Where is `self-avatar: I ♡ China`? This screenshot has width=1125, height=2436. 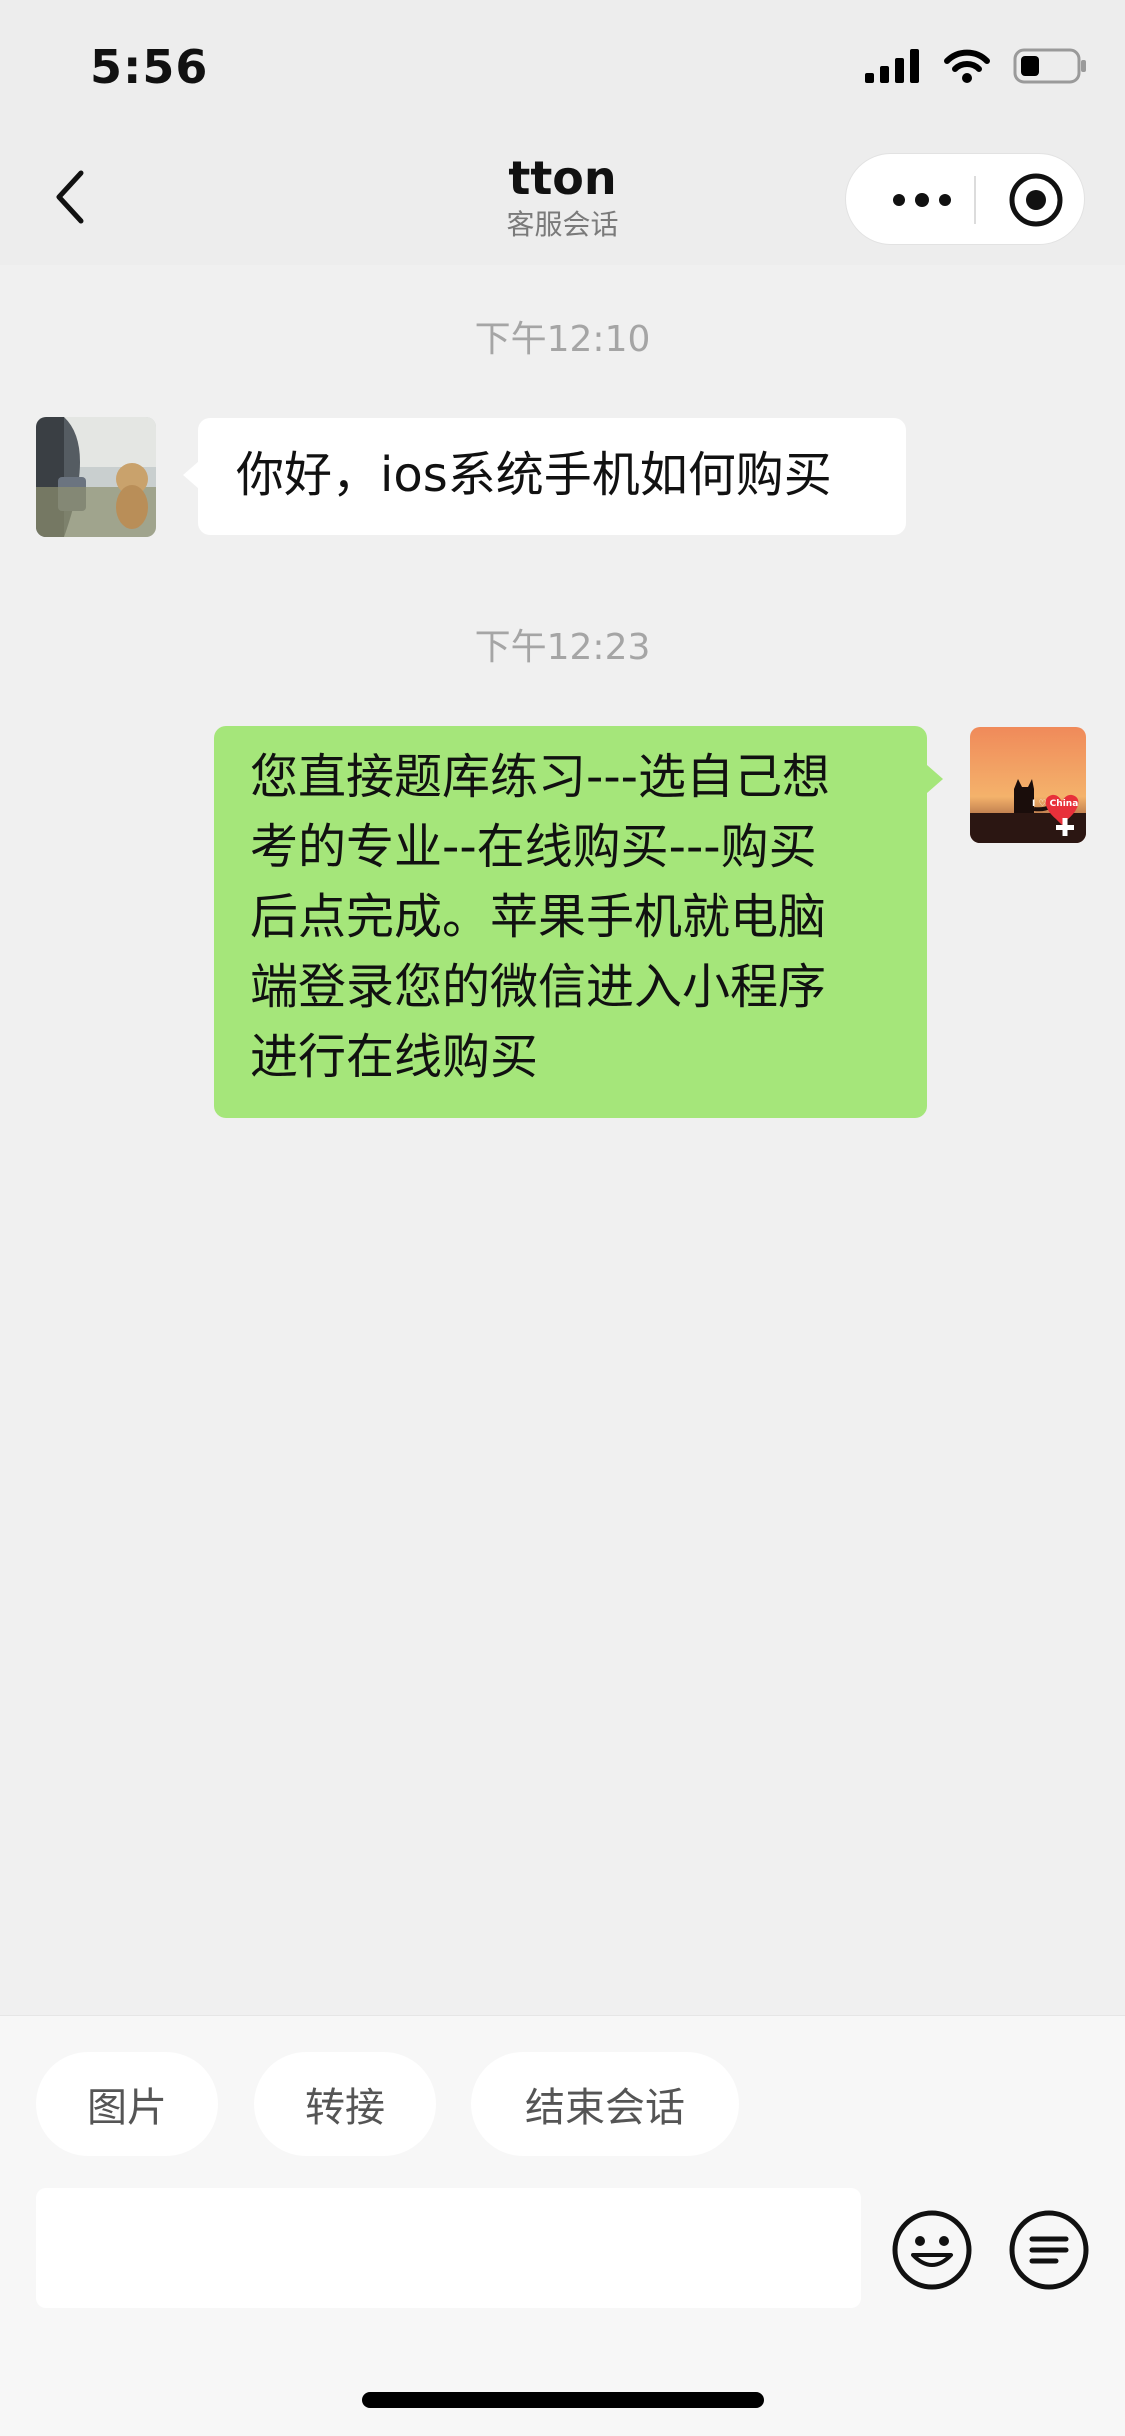 self-avatar: I ♡ China is located at coordinates (1028, 785).